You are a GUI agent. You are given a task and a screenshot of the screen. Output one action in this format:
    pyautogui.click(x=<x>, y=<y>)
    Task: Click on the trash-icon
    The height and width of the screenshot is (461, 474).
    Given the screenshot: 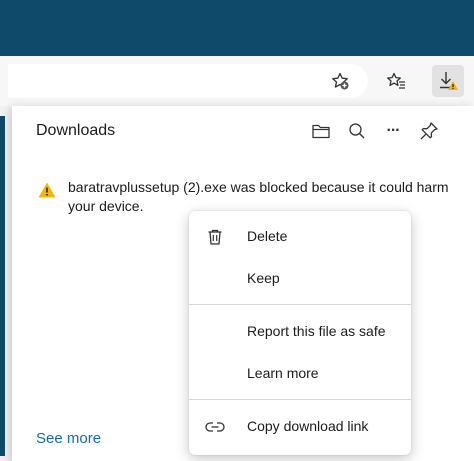 What is the action you would take?
    pyautogui.click(x=215, y=237)
    